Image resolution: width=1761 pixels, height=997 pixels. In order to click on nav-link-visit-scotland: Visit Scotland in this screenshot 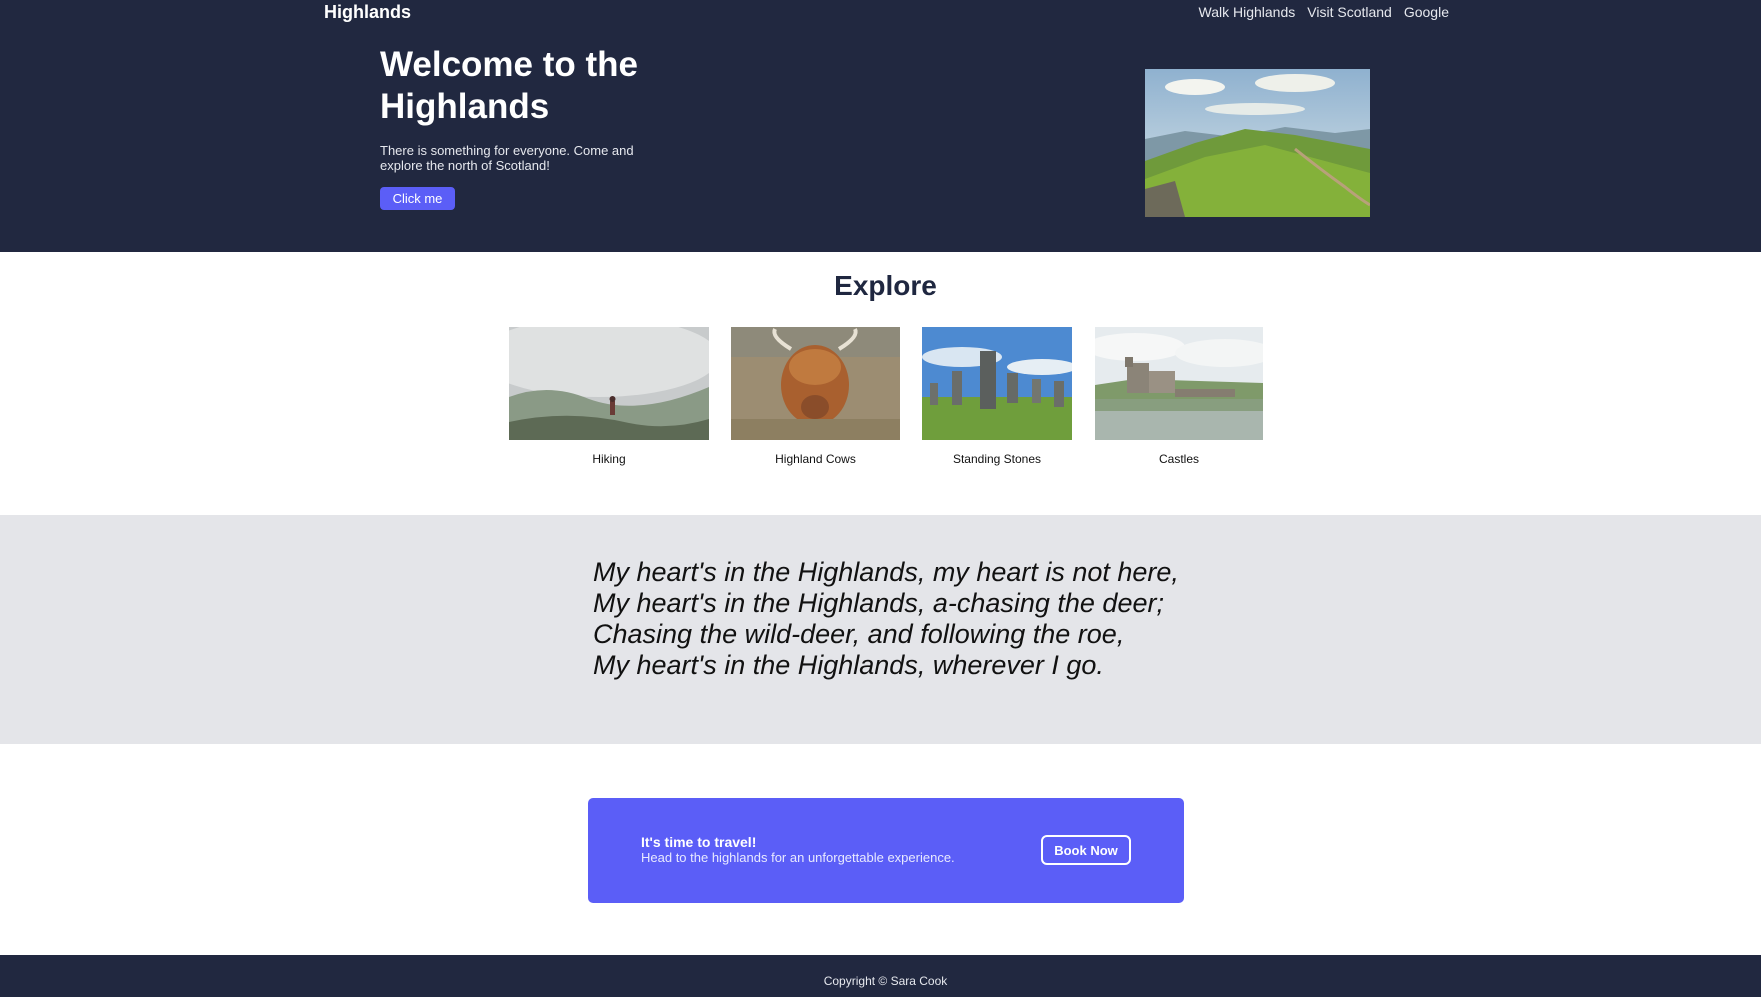, I will do `click(1349, 12)`.